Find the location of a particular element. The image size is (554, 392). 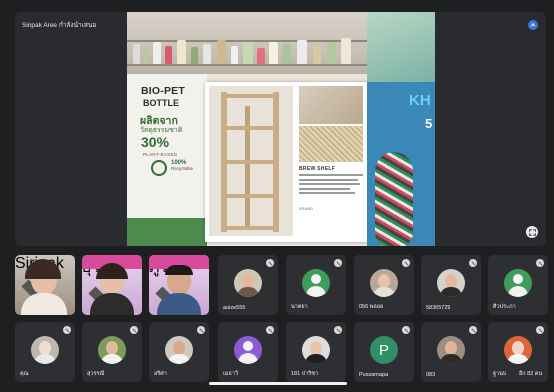

participant-name: auize555 is located at coordinates (234, 308).